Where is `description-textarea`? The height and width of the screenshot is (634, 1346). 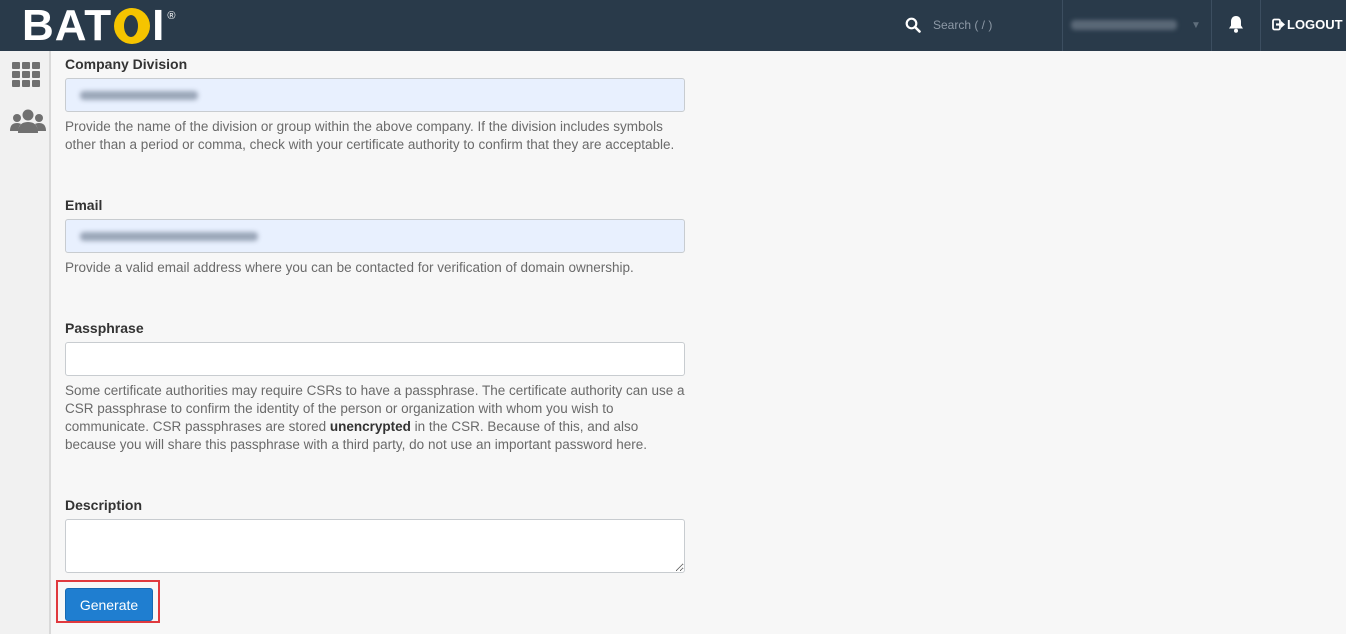 description-textarea is located at coordinates (375, 546).